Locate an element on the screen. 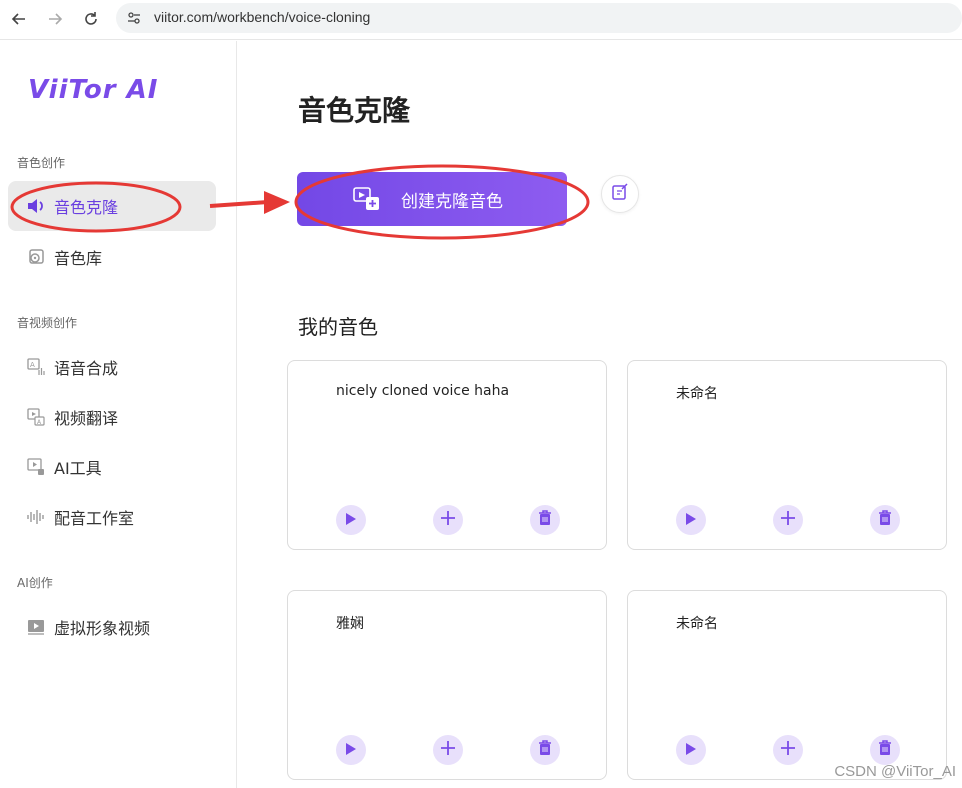 The image size is (962, 788). sidebar-item-video-translate: A 视频翻译 is located at coordinates (112, 417).